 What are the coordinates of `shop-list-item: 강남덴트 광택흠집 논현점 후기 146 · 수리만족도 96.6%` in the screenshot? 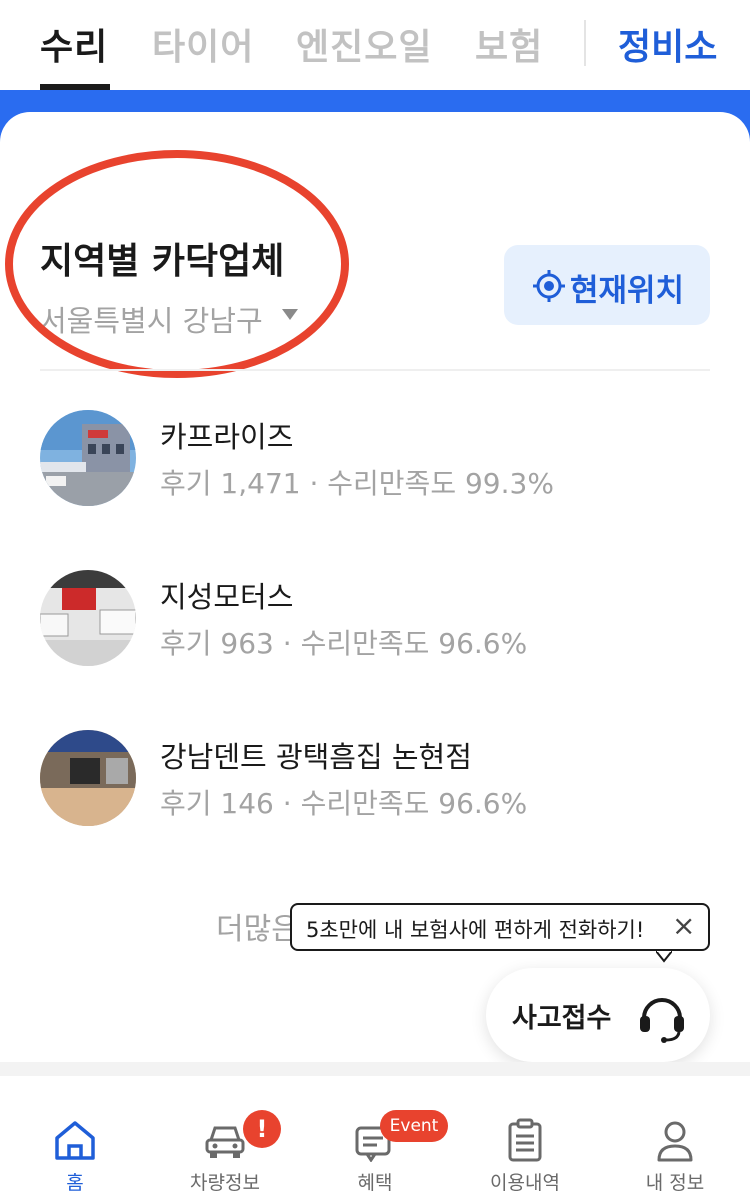 It's located at (375, 785).